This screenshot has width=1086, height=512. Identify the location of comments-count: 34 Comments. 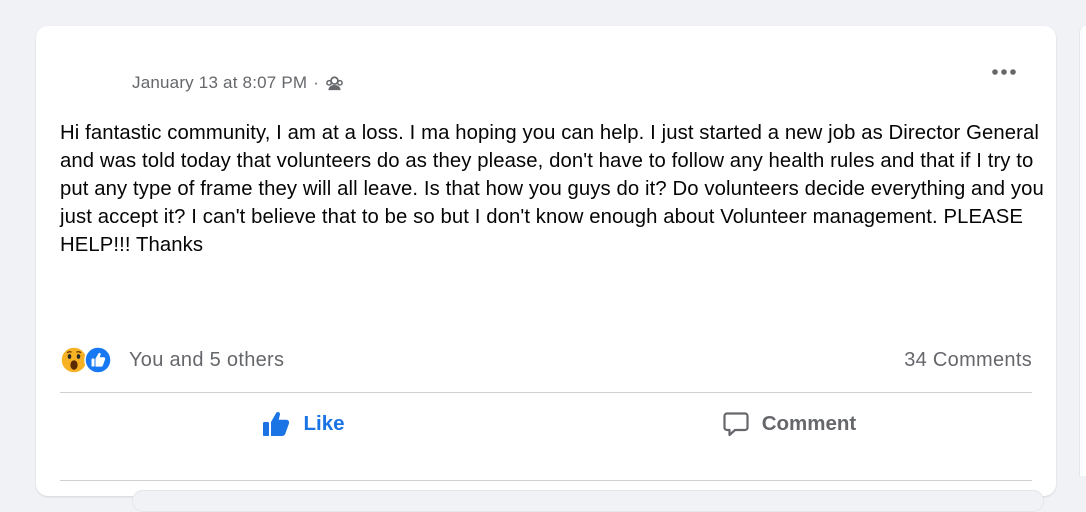
(968, 360).